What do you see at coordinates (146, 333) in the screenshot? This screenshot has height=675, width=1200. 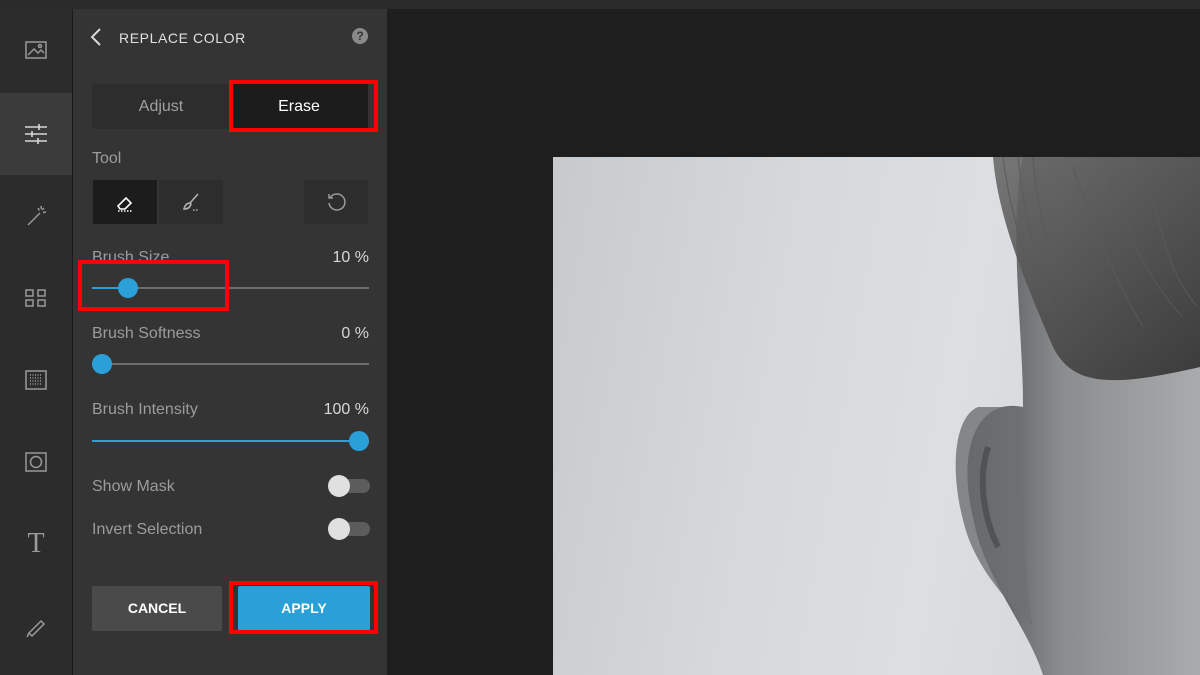 I see `brush-softness-label: Brush Softness` at bounding box center [146, 333].